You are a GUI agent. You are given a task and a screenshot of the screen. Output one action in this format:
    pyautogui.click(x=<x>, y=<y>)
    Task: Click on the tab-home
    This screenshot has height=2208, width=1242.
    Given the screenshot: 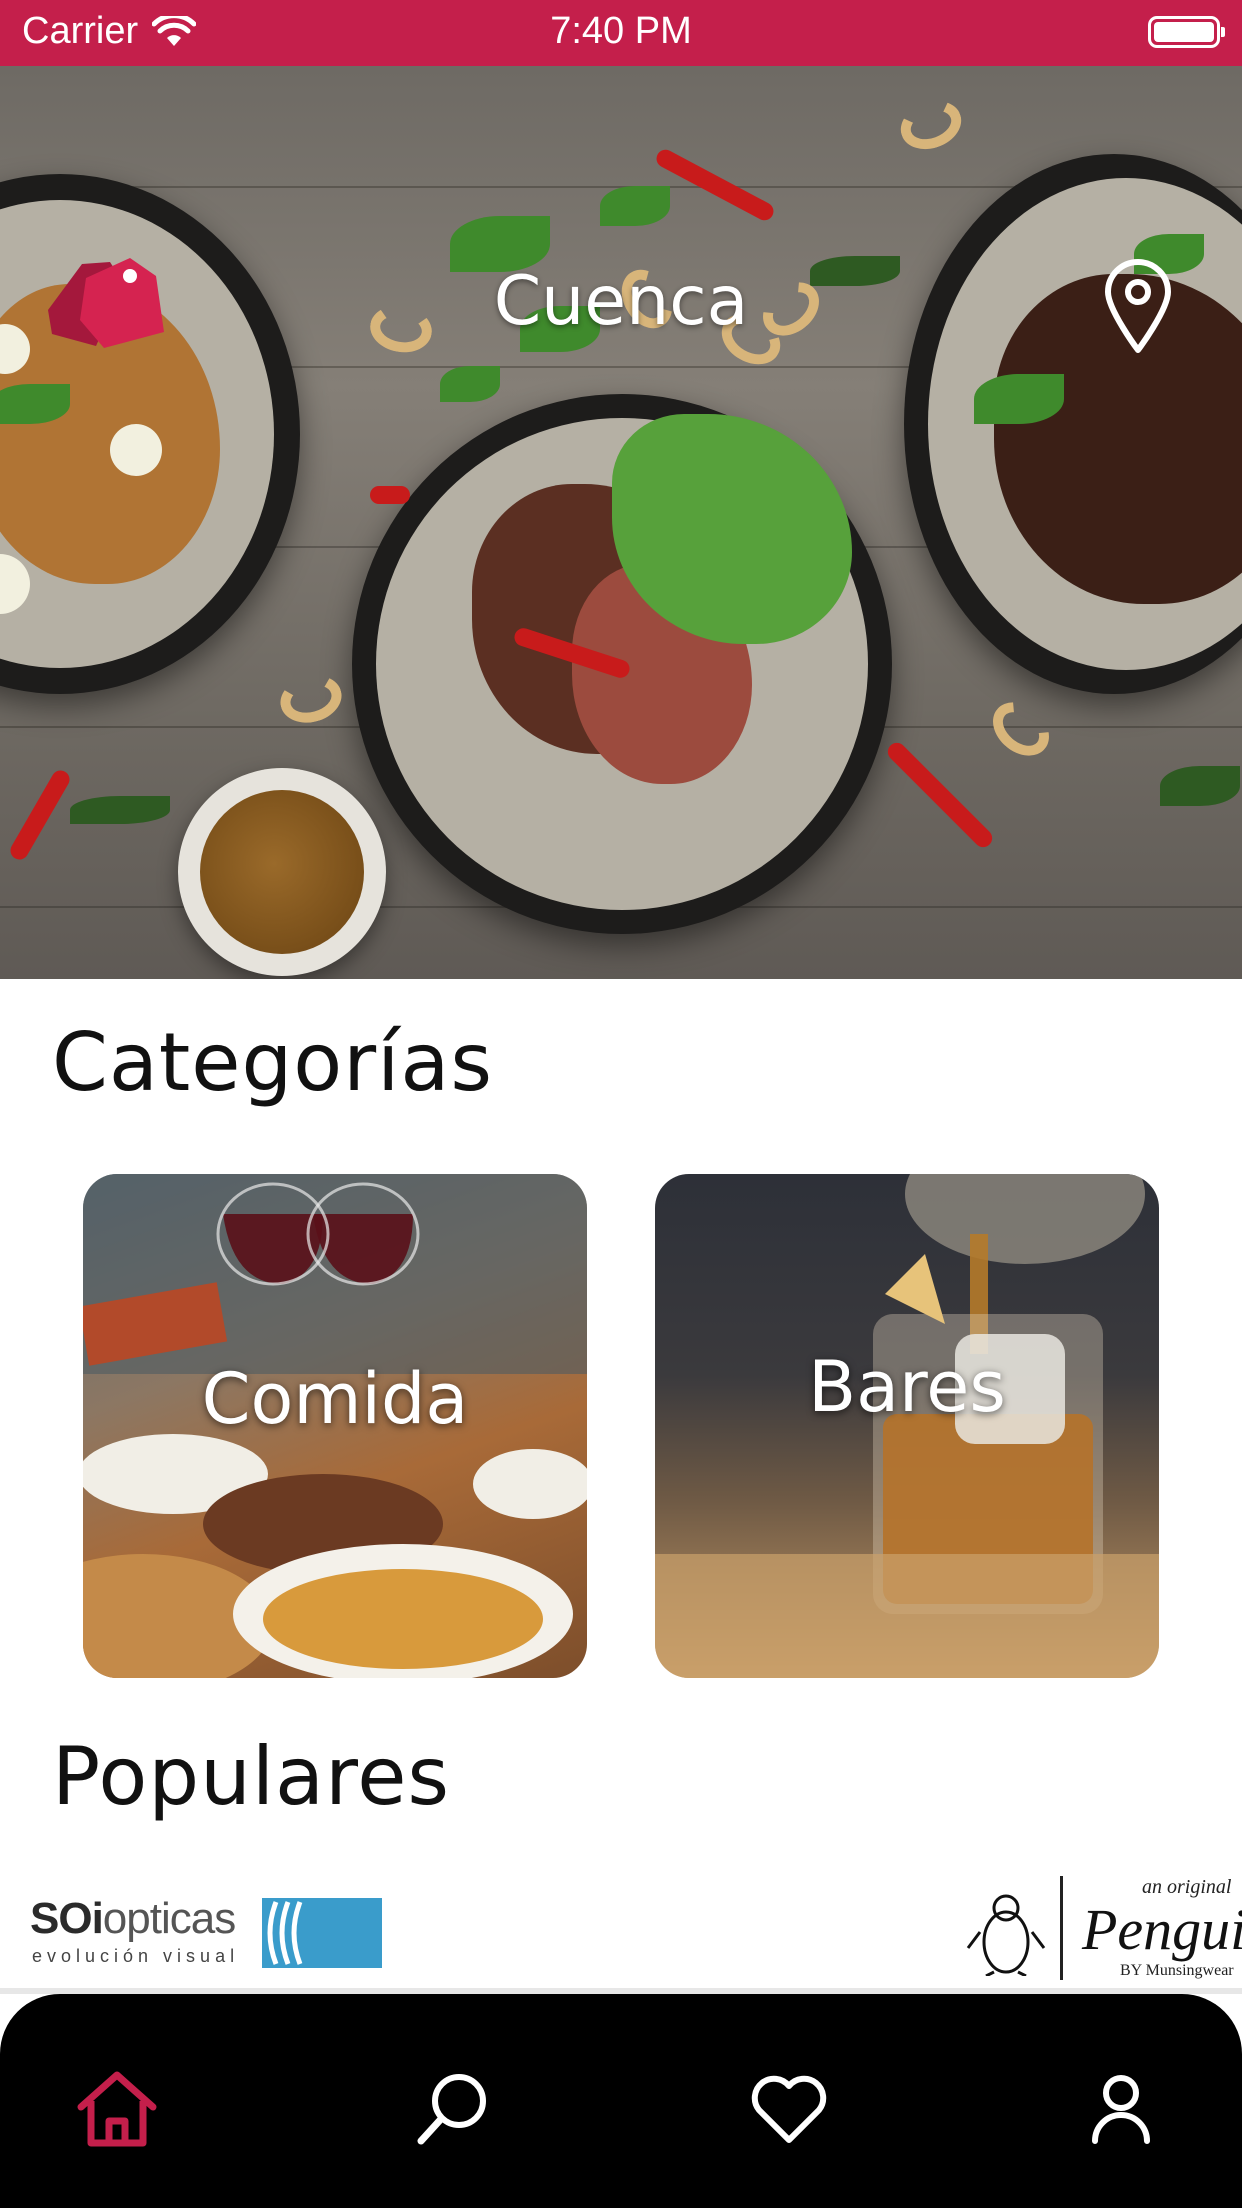 What is the action you would take?
    pyautogui.click(x=117, y=2109)
    